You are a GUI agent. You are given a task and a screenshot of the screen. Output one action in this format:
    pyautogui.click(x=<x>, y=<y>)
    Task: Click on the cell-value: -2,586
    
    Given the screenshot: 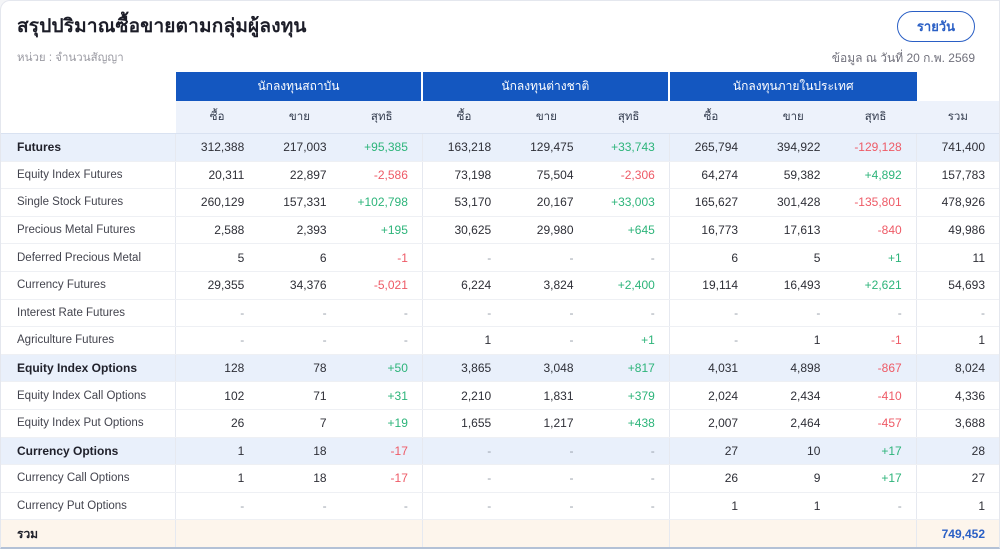 What is the action you would take?
    pyautogui.click(x=382, y=175)
    